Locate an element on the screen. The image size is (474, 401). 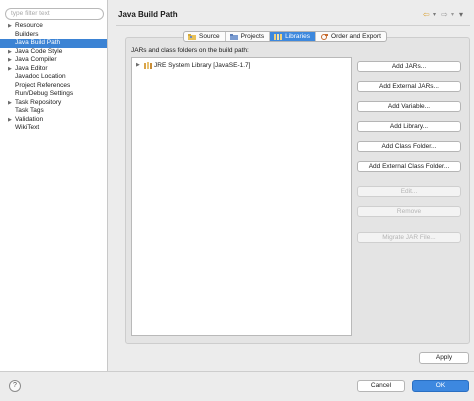
forward-arrow-icon: ⇨ is located at coordinates (444, 15).